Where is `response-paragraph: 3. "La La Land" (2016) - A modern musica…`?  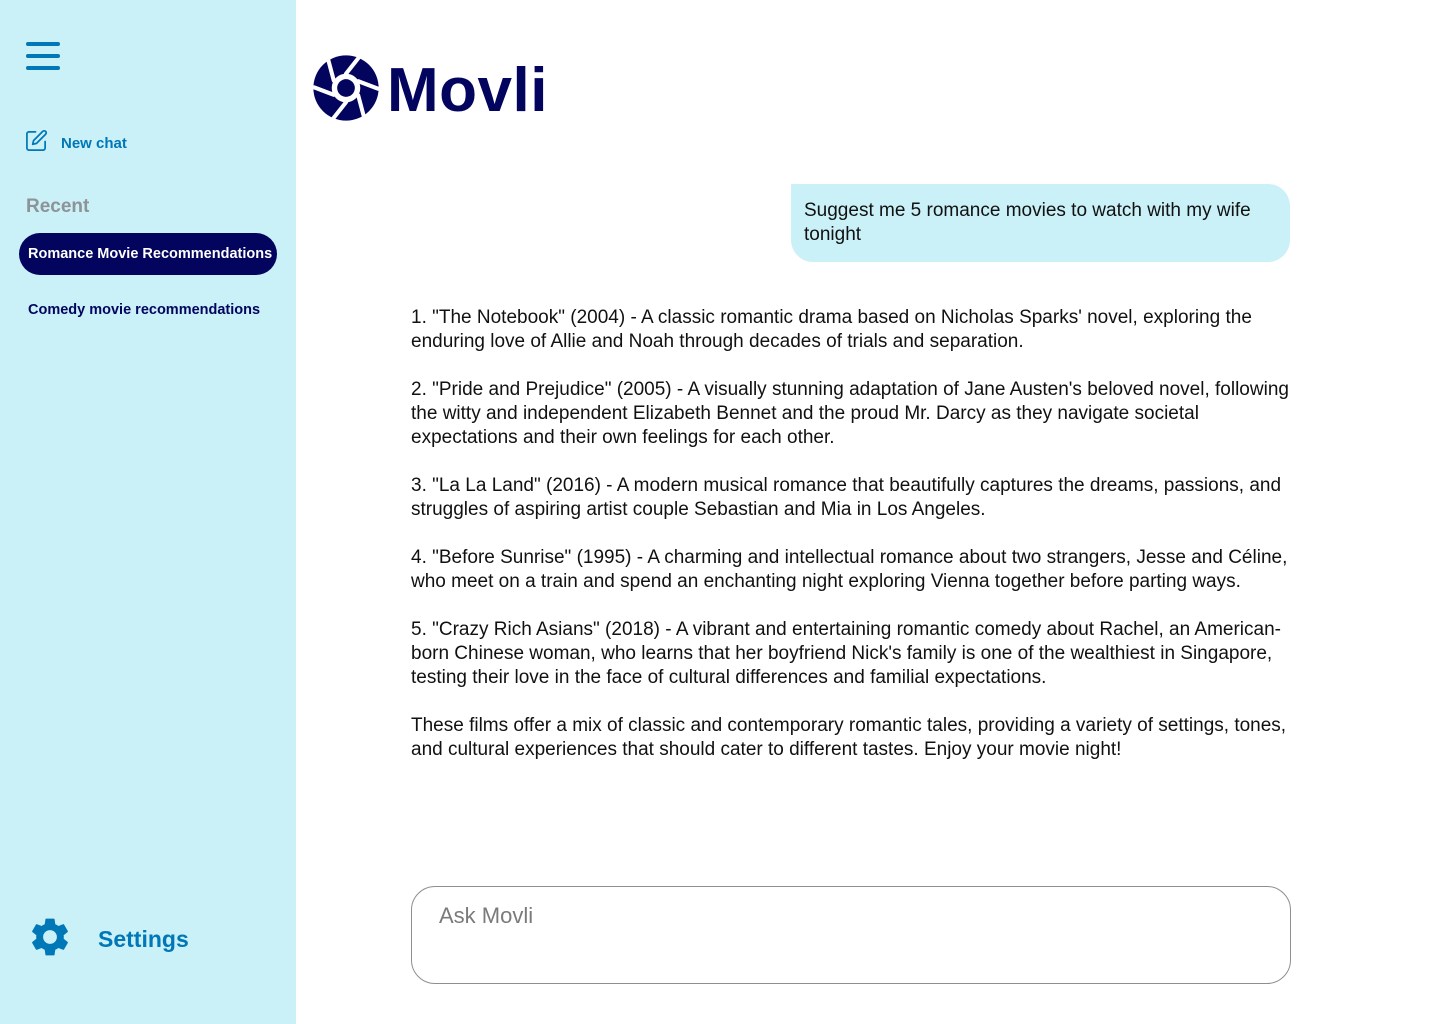
response-paragraph: 3. "La La Land" (2016) - A modern musica… is located at coordinates (846, 497).